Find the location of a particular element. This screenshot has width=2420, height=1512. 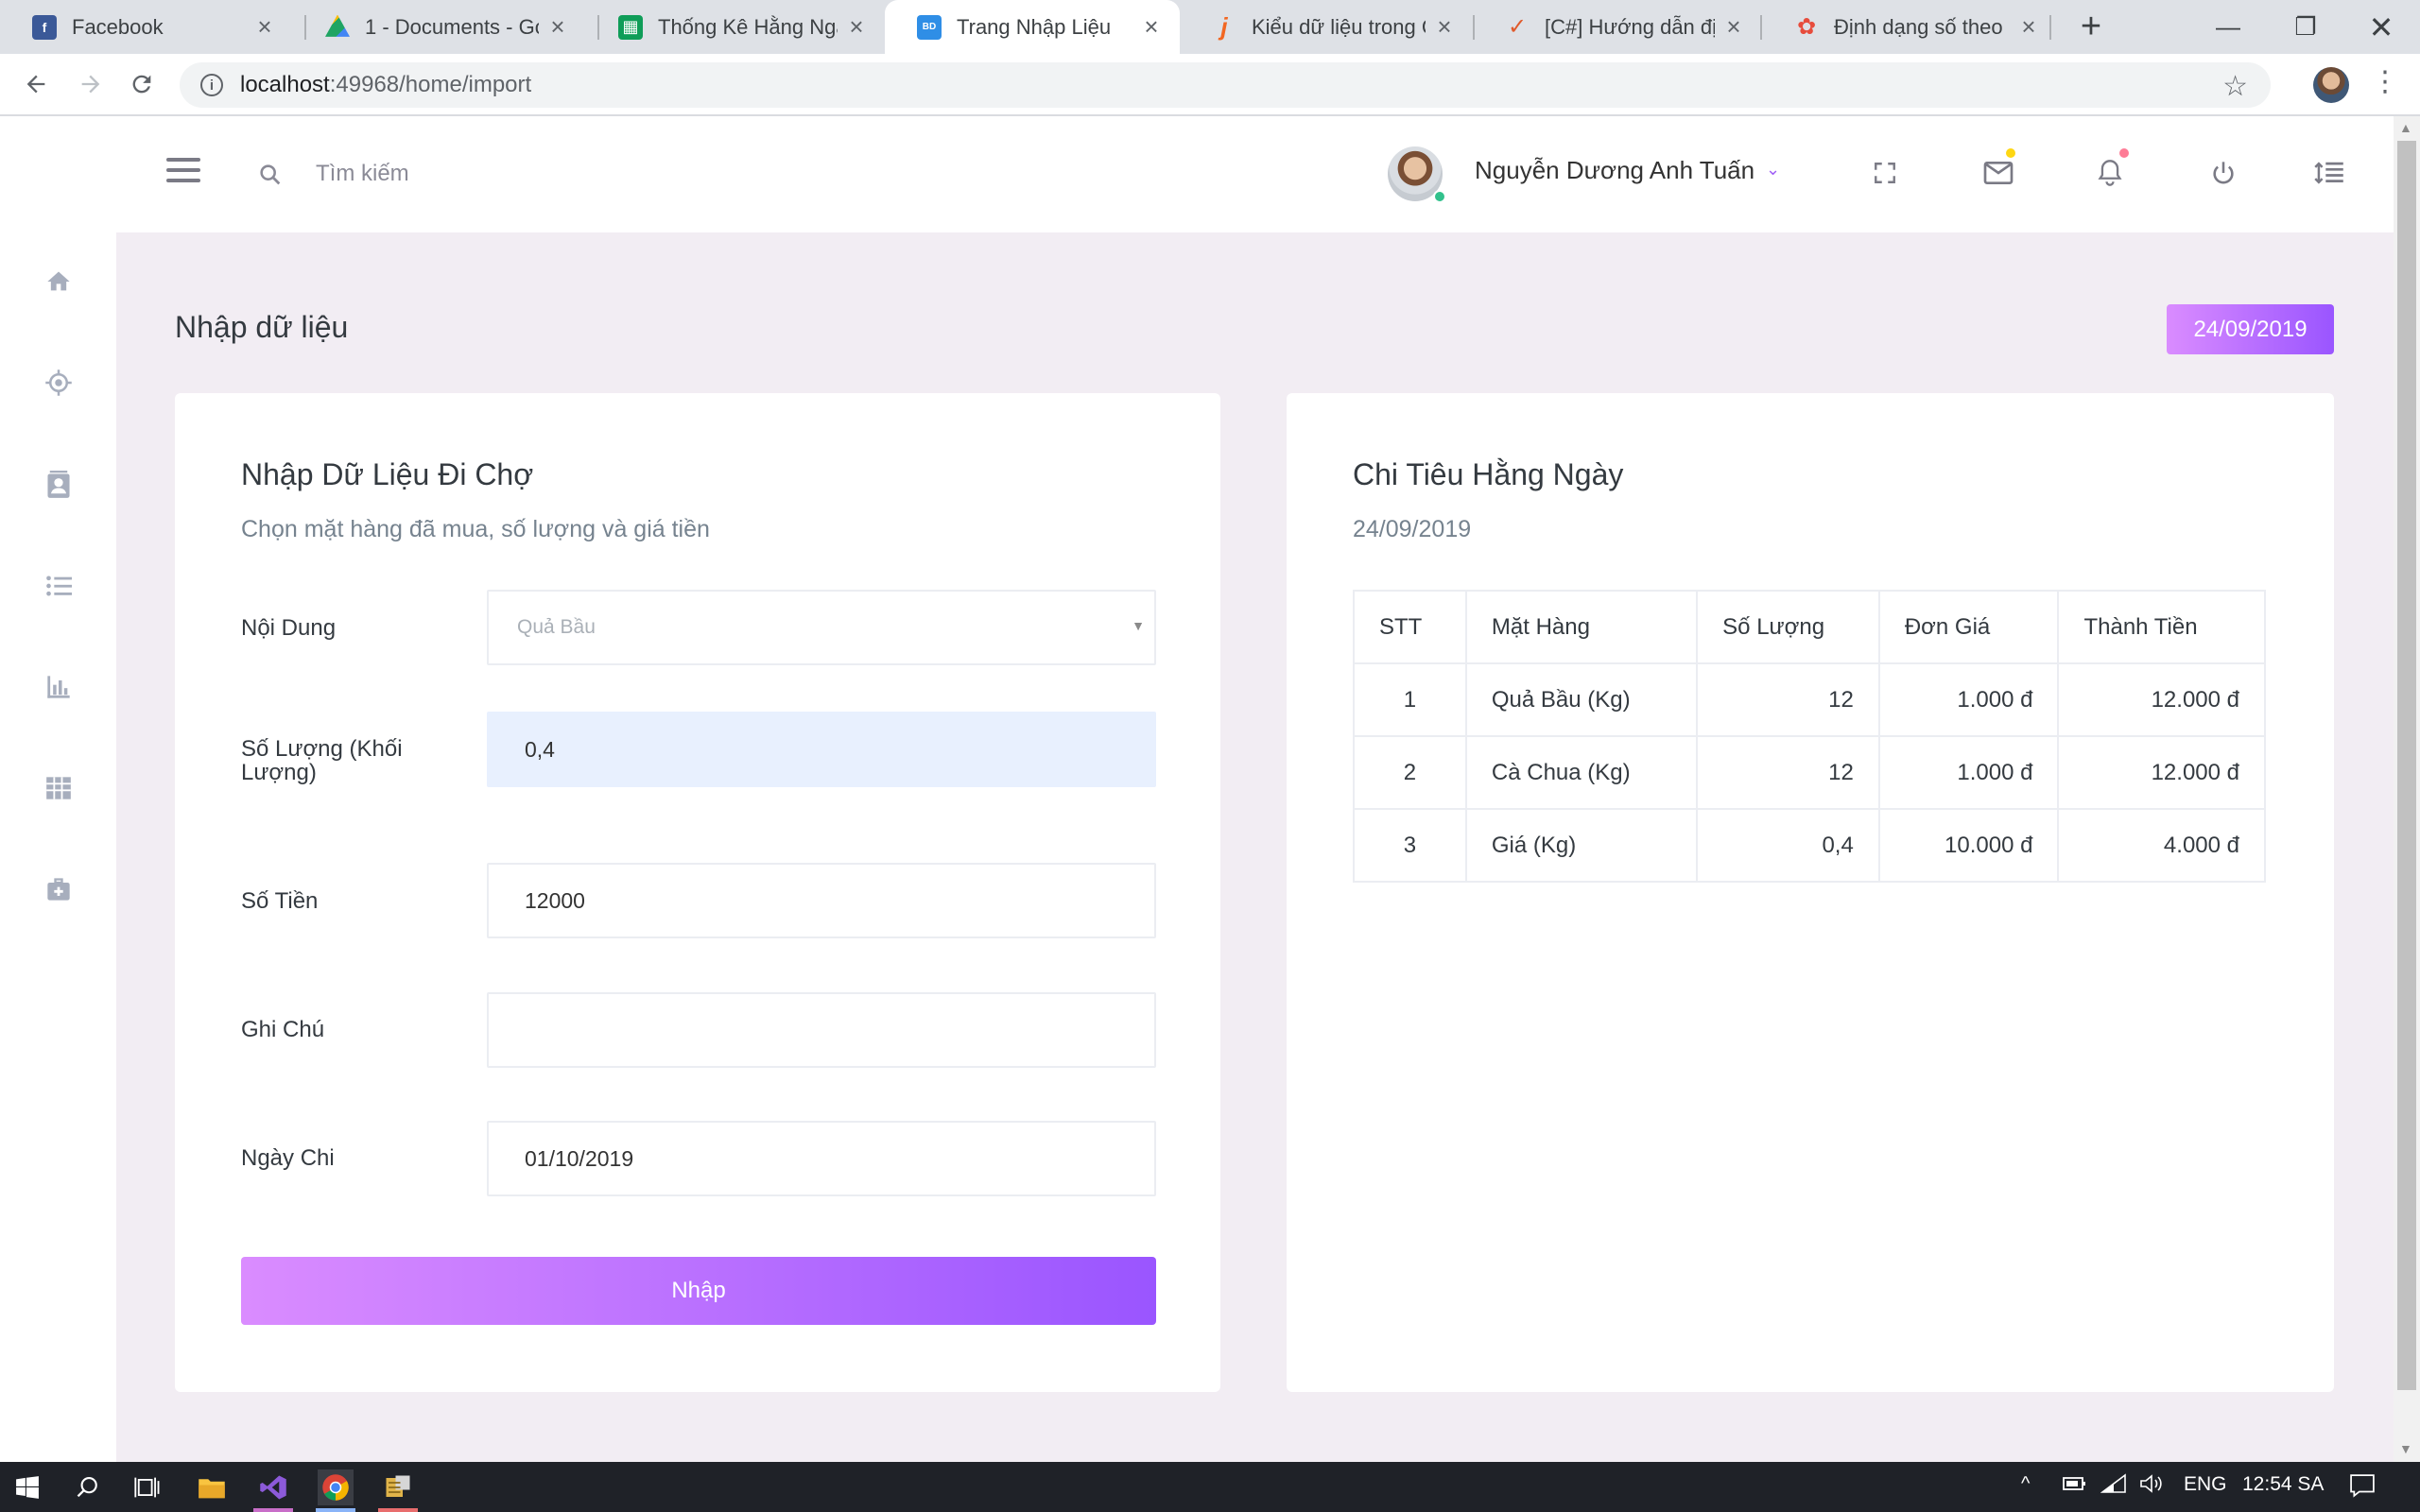

table-cell-item: Quả Bầu (Kg) is located at coordinates (1581, 699).